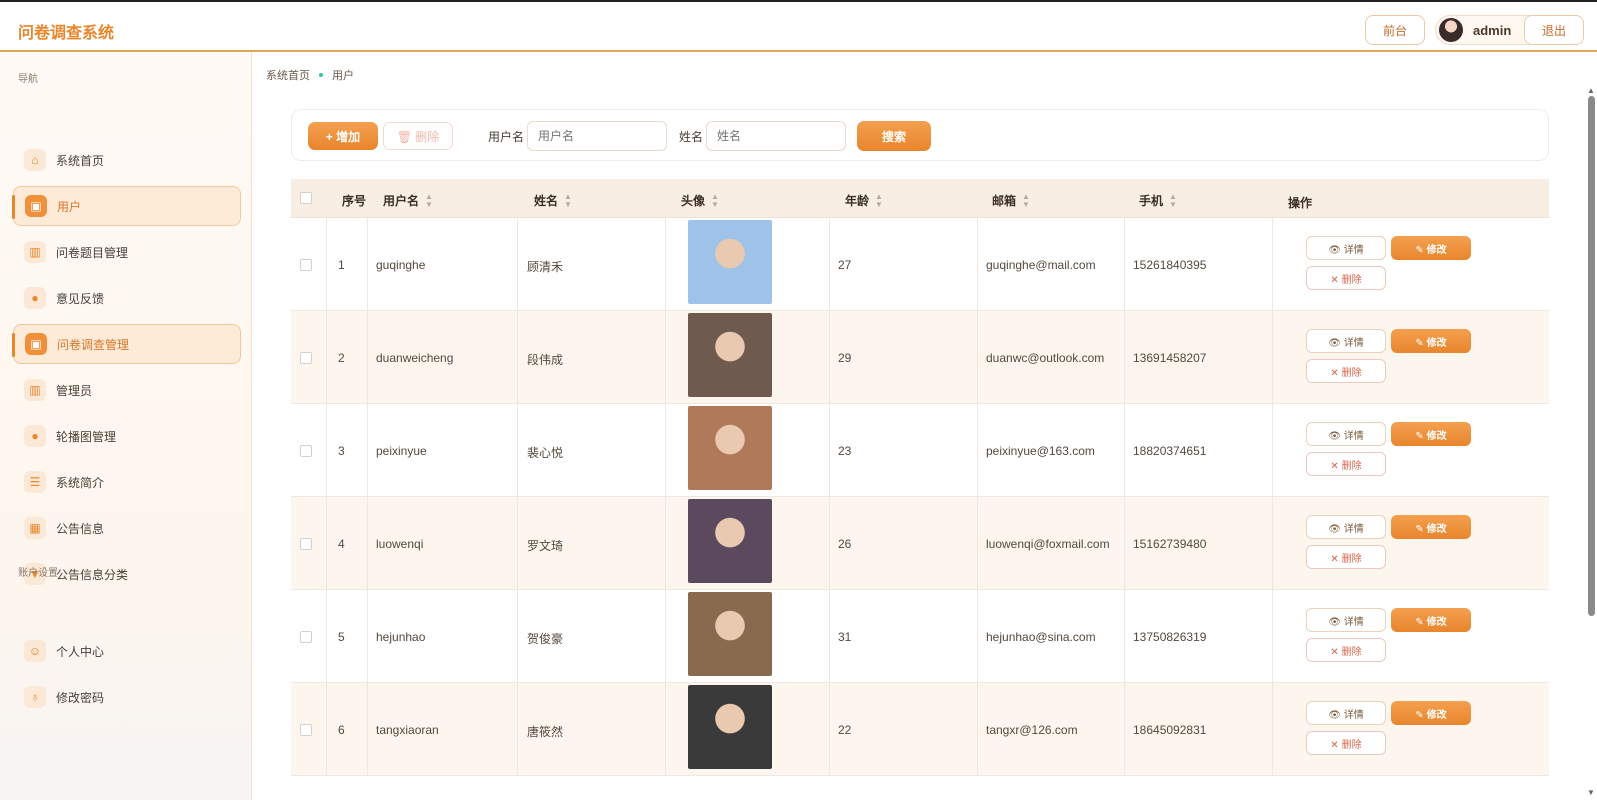 The height and width of the screenshot is (800, 1597). What do you see at coordinates (1041, 265) in the screenshot?
I see `cell-email: guqinghe@mail.com` at bounding box center [1041, 265].